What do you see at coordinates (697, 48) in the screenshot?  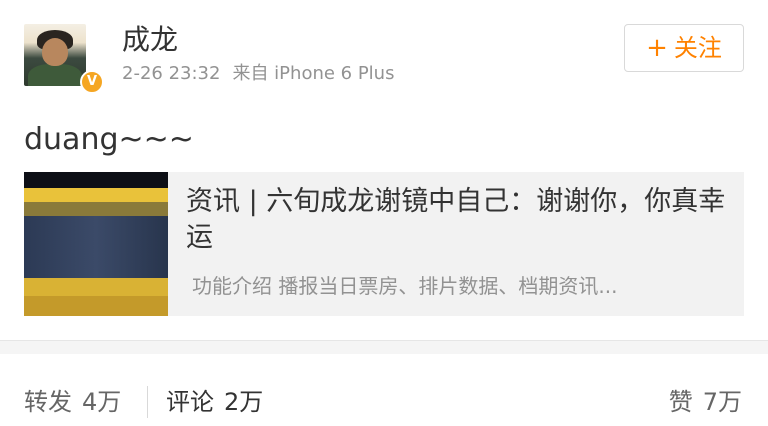 I see `follow-label: 关注` at bounding box center [697, 48].